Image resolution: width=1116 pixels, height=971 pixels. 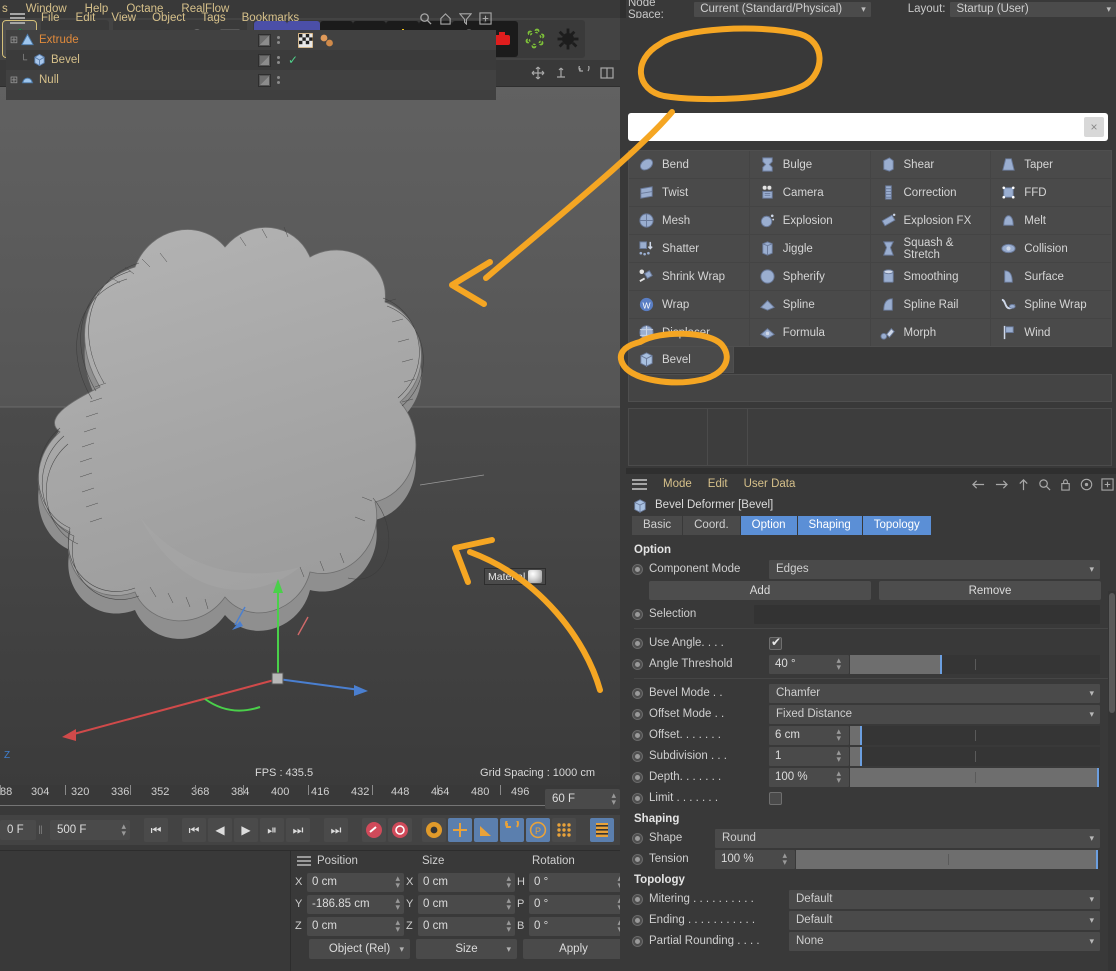 I want to click on checkerboard-tag, so click(x=305, y=40).